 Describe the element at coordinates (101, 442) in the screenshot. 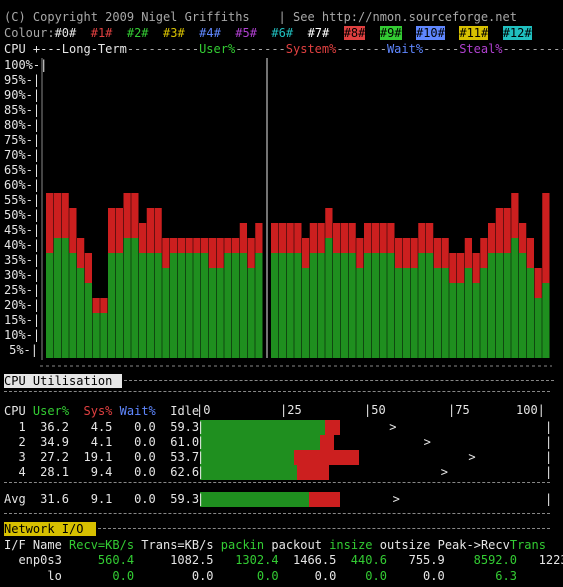

I see `cpu-util-row: 2 34.9 4.1 0.0 61.0` at that location.